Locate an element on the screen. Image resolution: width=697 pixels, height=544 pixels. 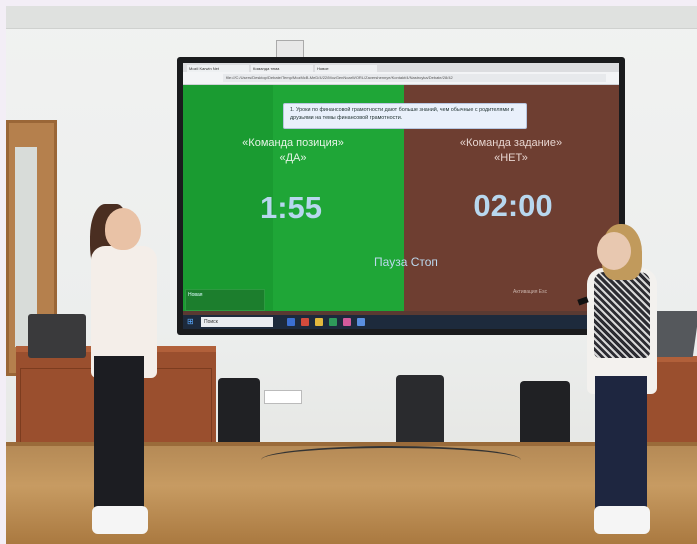
left-timer: 1:55 is located at coordinates (291, 207).